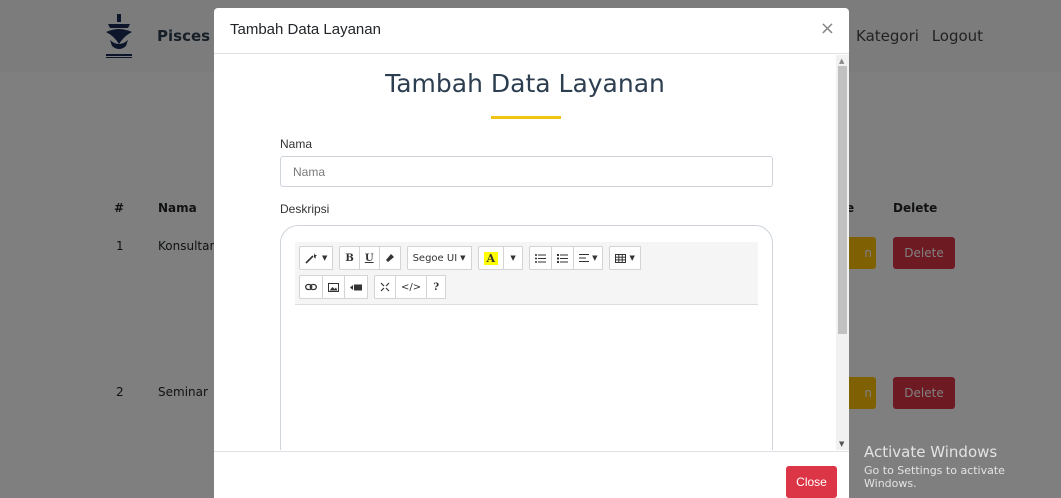  Describe the element at coordinates (349, 258) in the screenshot. I see `bold-button: B` at that location.